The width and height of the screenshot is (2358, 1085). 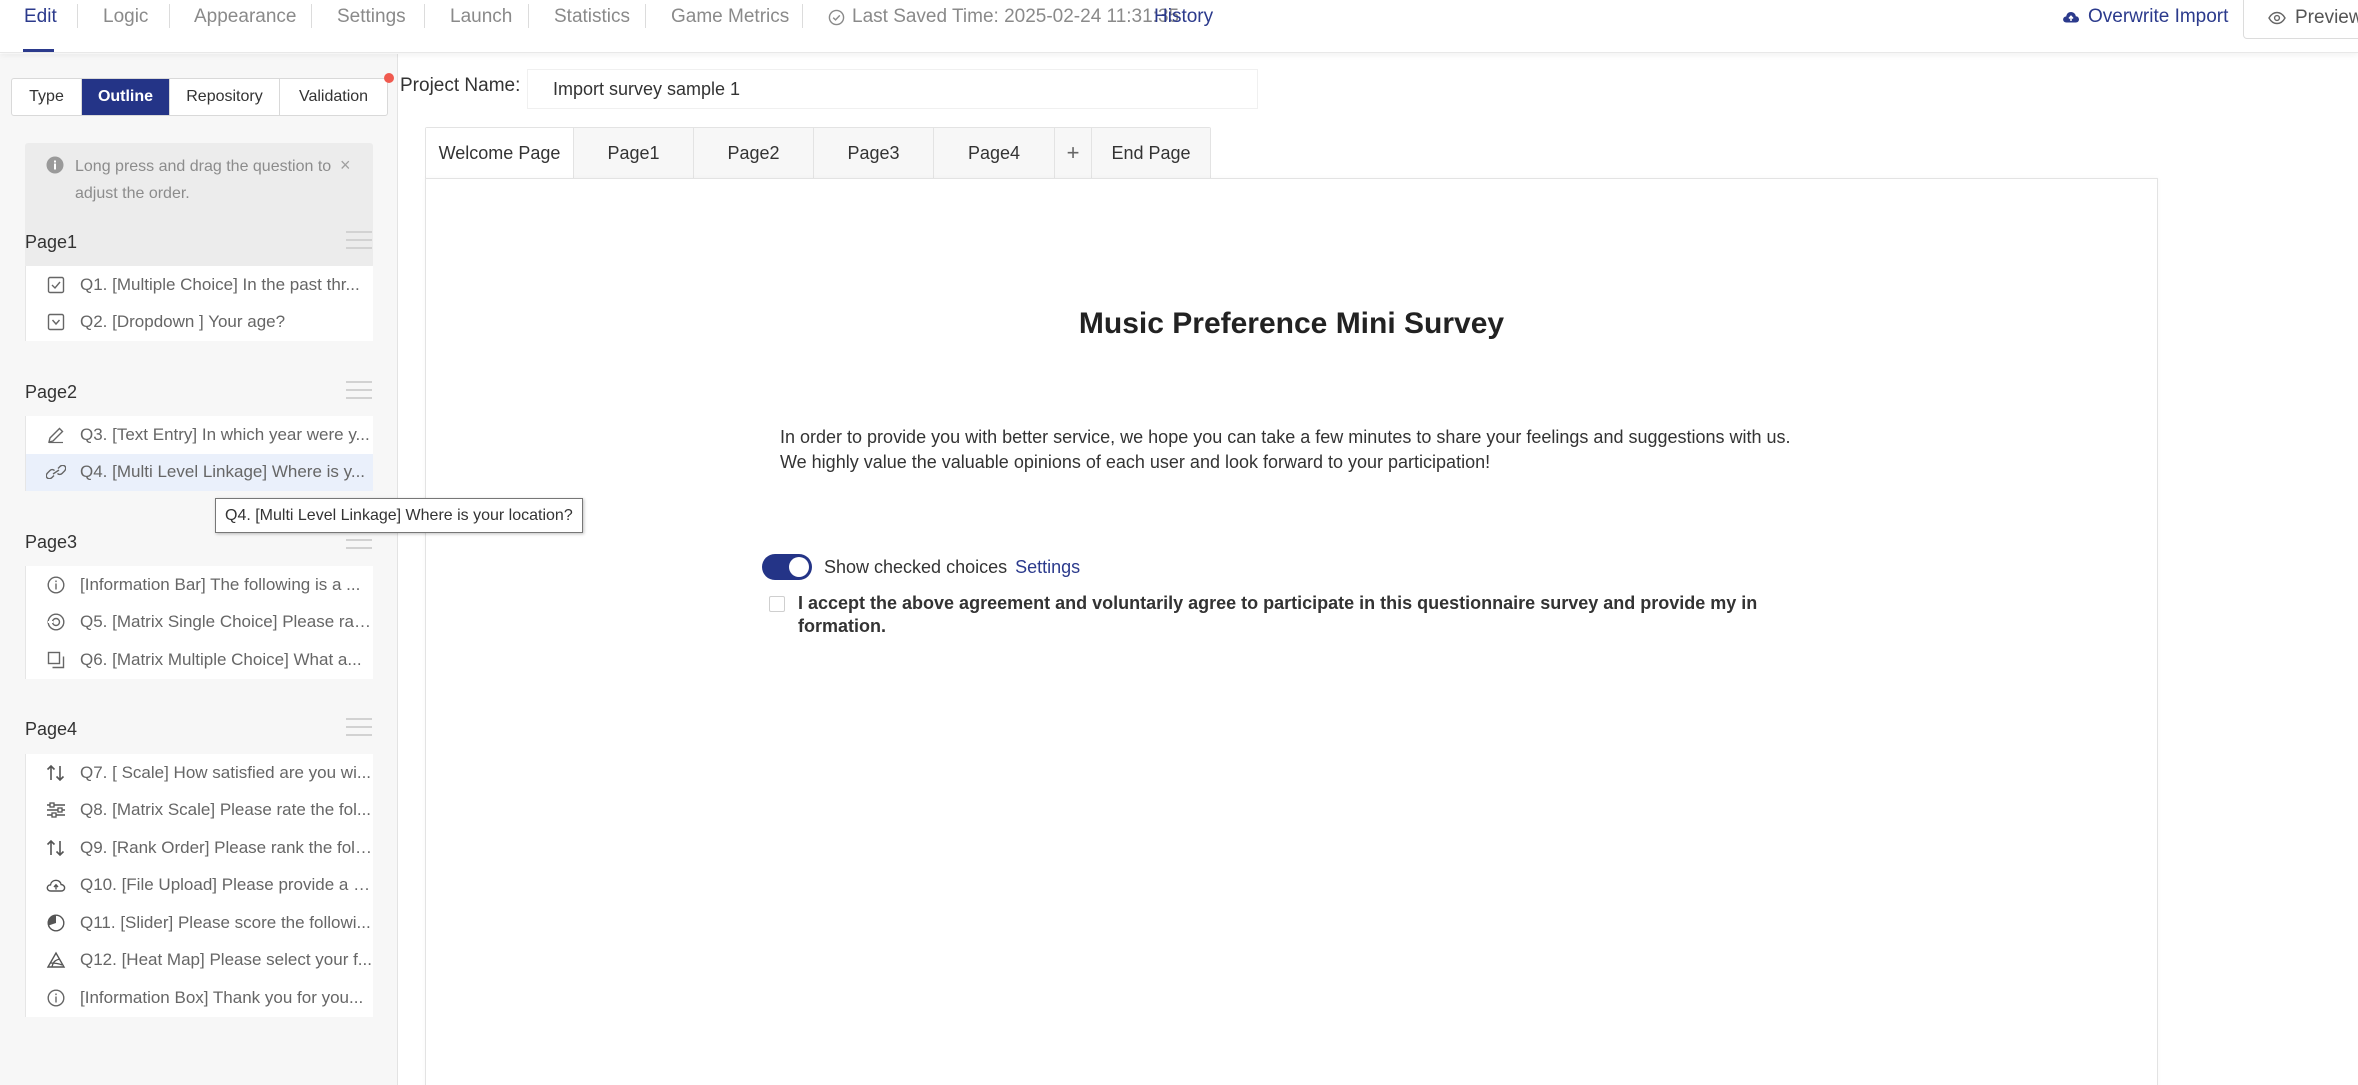 What do you see at coordinates (389, 78) in the screenshot?
I see `notification-dot` at bounding box center [389, 78].